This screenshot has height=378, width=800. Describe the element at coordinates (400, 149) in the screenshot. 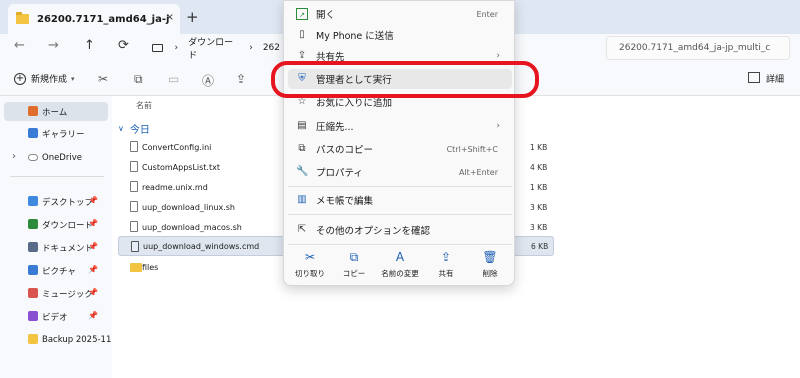

I see `menu-item-copy-path: ⧉ パスのコピー Ctrl+Shift+C` at that location.